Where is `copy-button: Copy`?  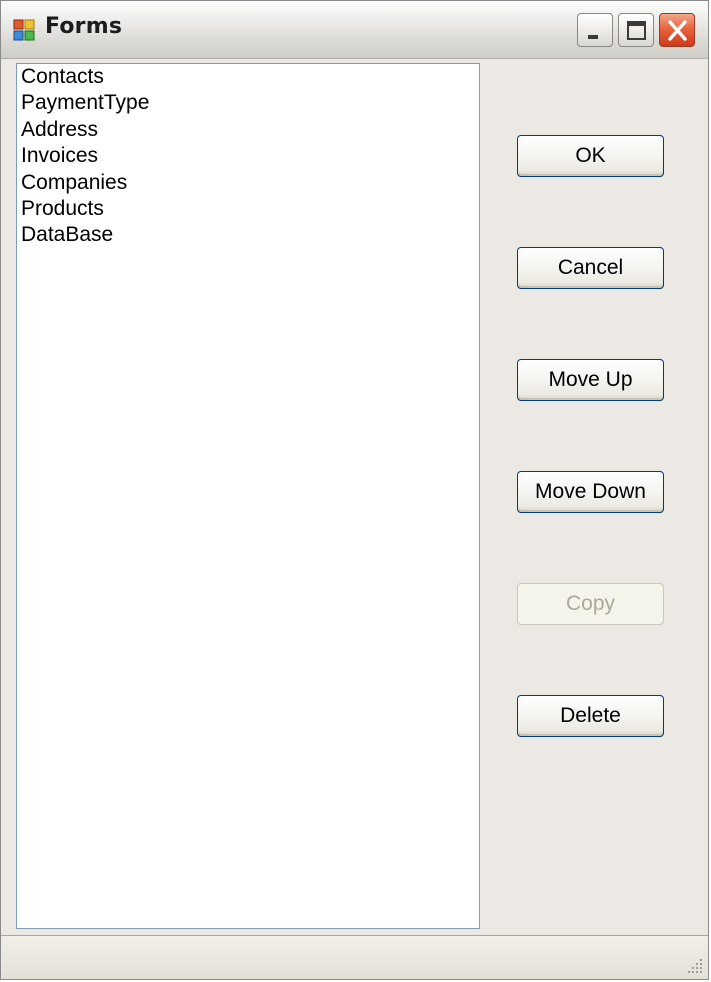 copy-button: Copy is located at coordinates (590, 604).